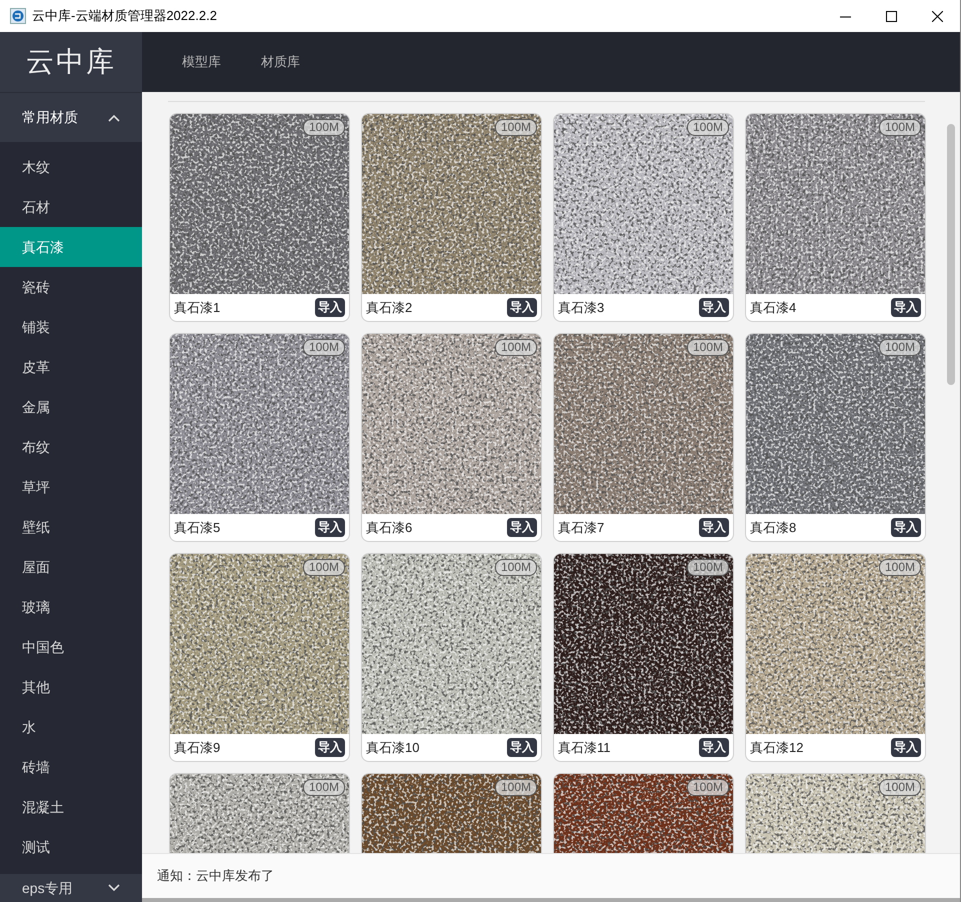  What do you see at coordinates (71, 647) in the screenshot?
I see `sidebar-item: 中国色` at bounding box center [71, 647].